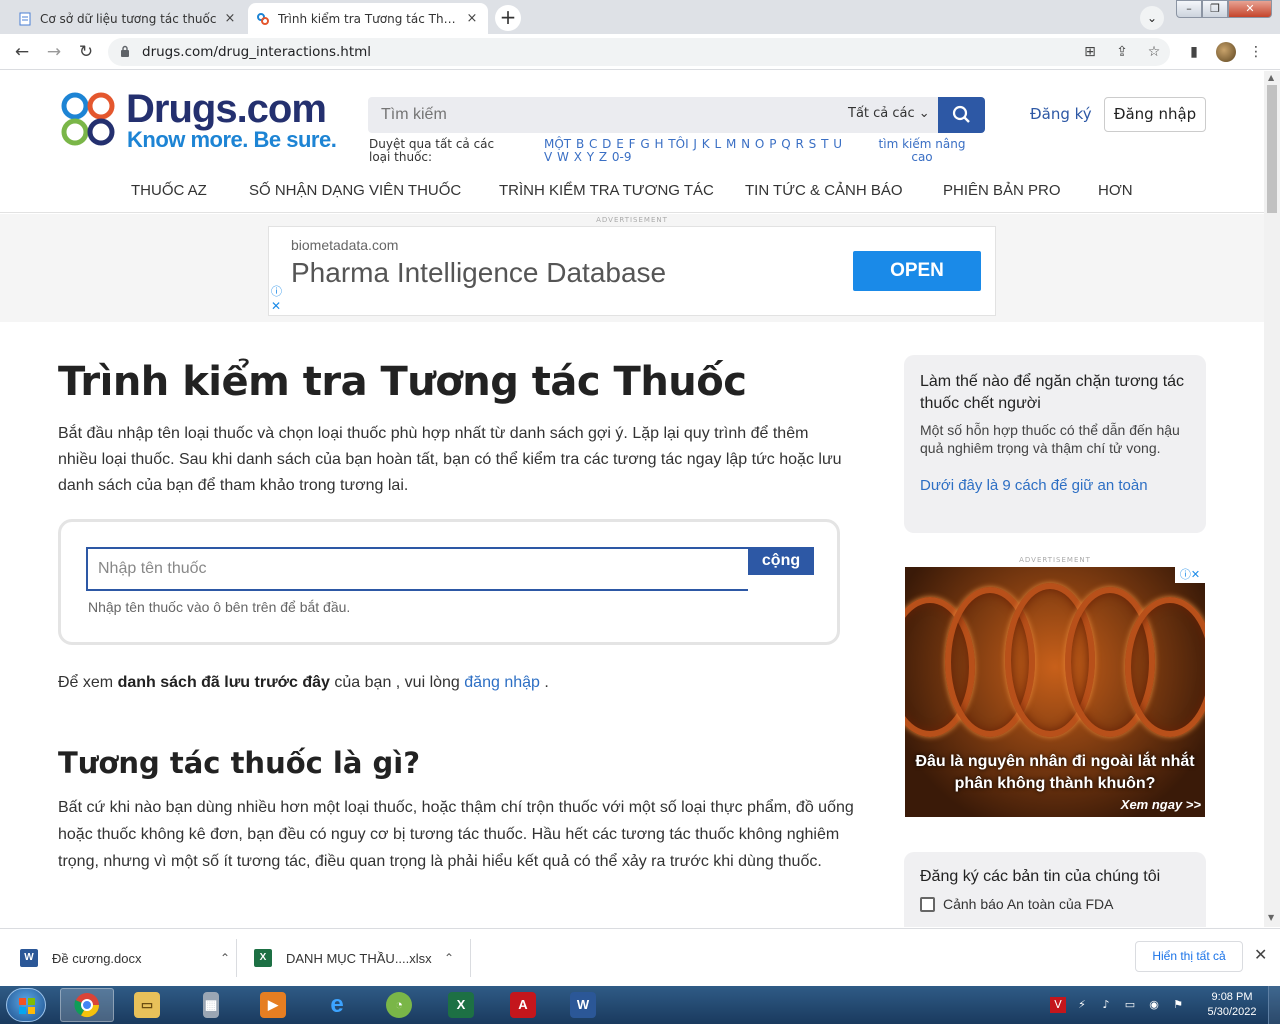 This screenshot has height=1027, width=1280. Describe the element at coordinates (1061, 114) in the screenshot. I see `signup-link: Đăng ký` at that location.